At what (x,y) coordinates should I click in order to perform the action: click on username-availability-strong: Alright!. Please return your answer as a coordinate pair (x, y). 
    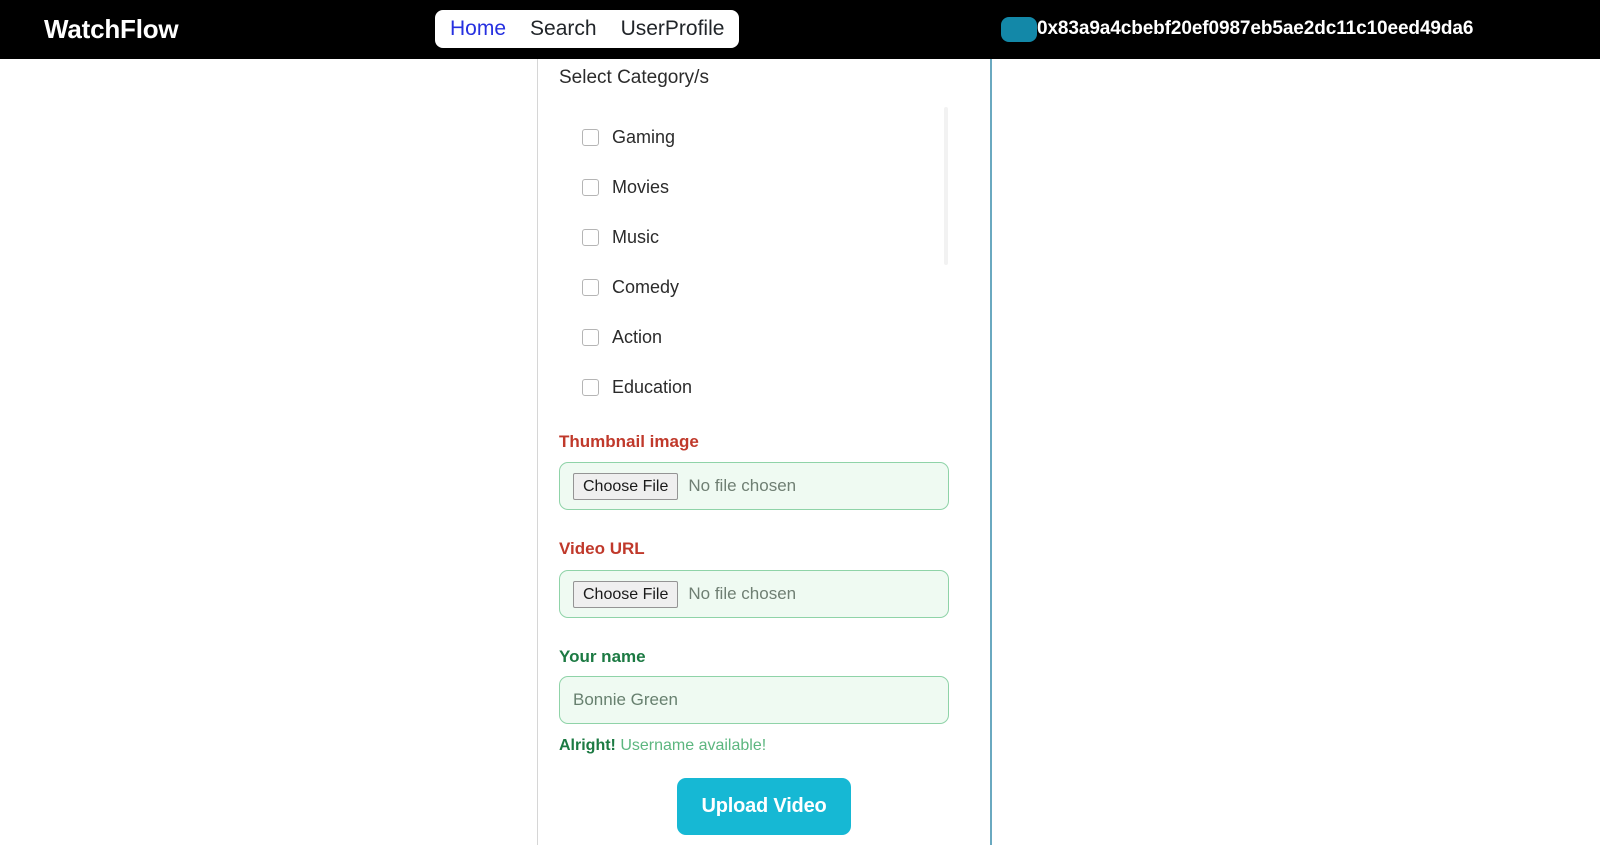
    Looking at the image, I should click on (587, 745).